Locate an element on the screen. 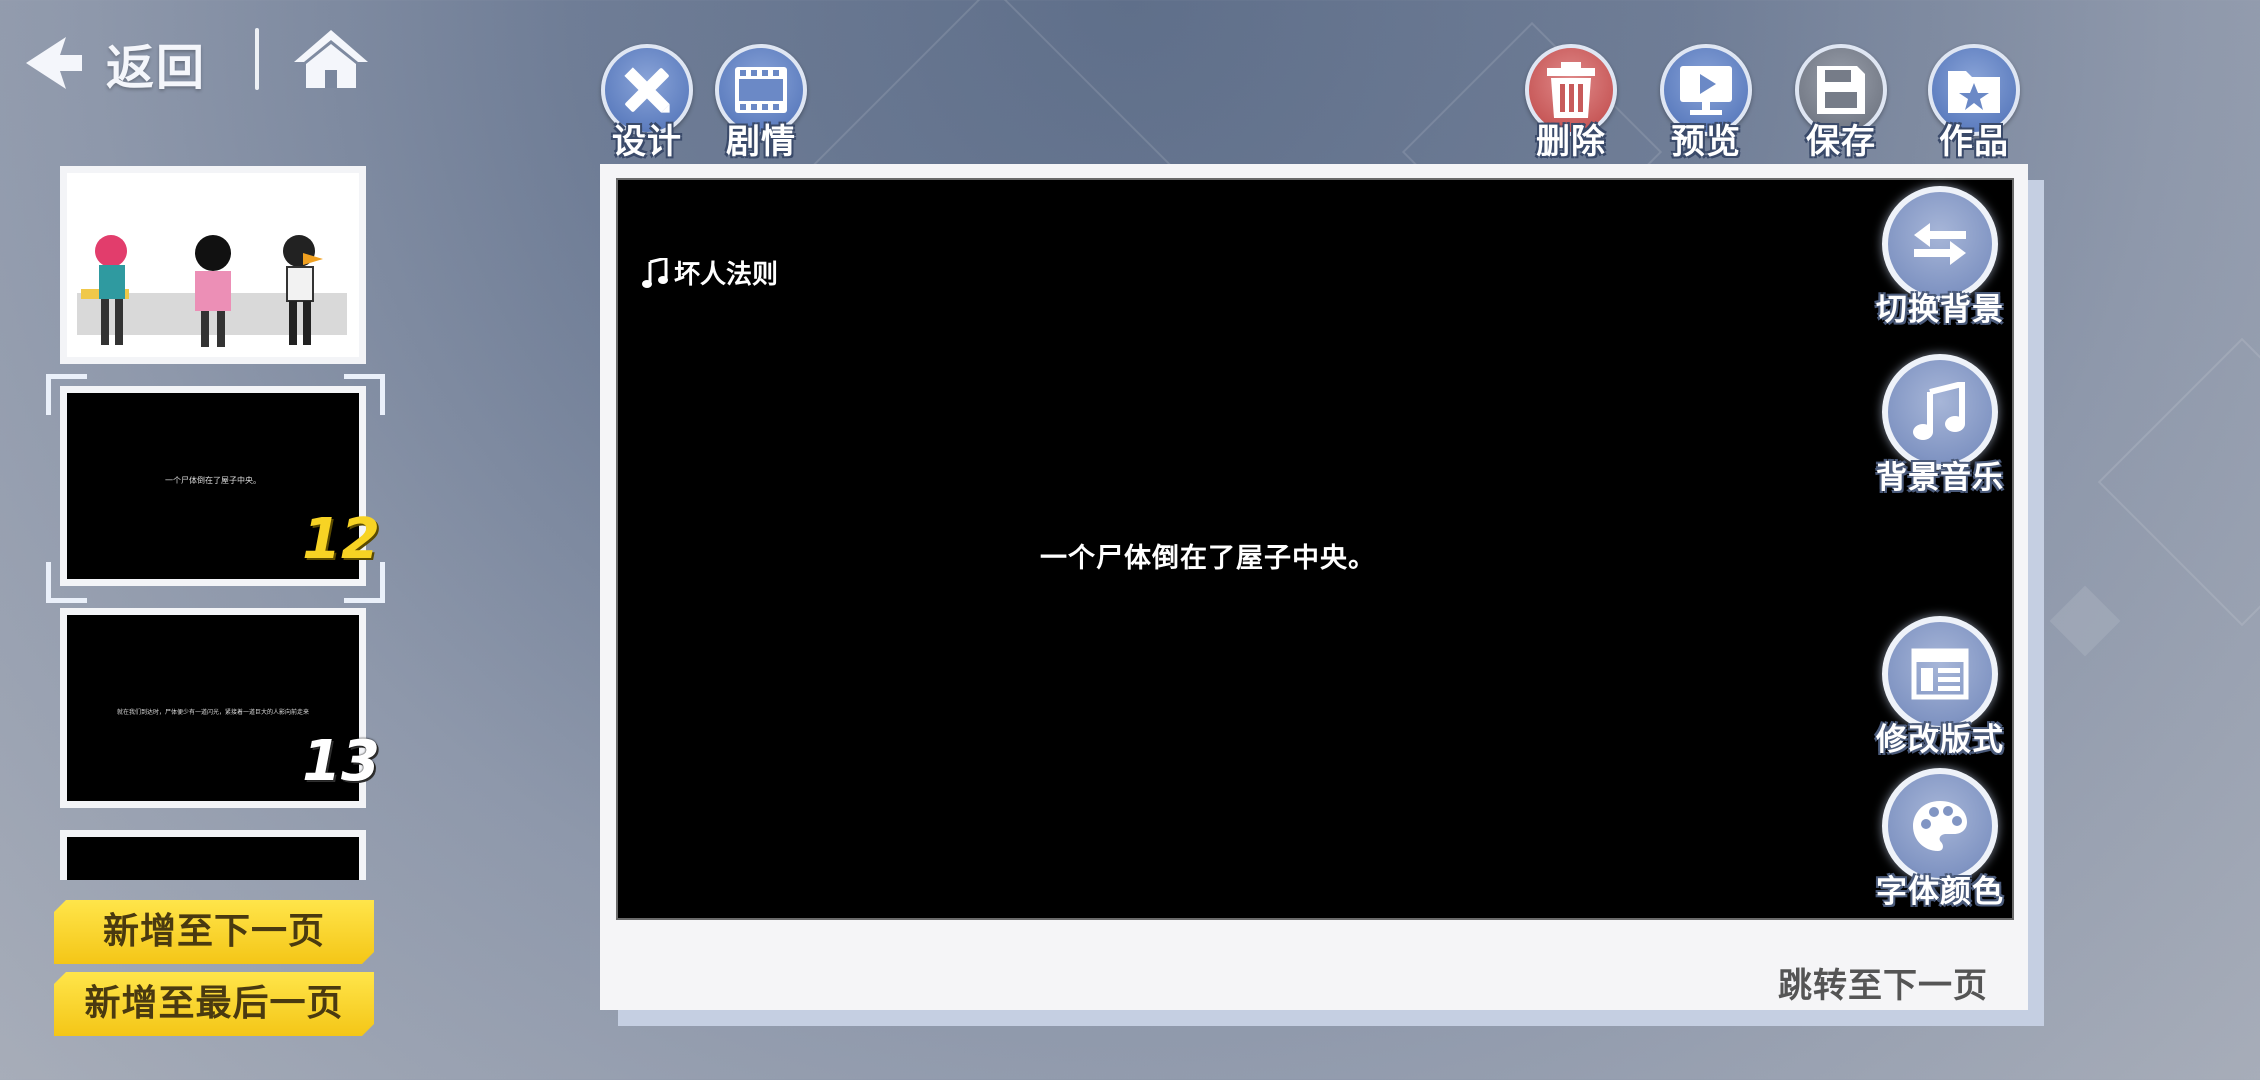 The image size is (2260, 1080). music-title: 坏人法则 is located at coordinates (726, 275).